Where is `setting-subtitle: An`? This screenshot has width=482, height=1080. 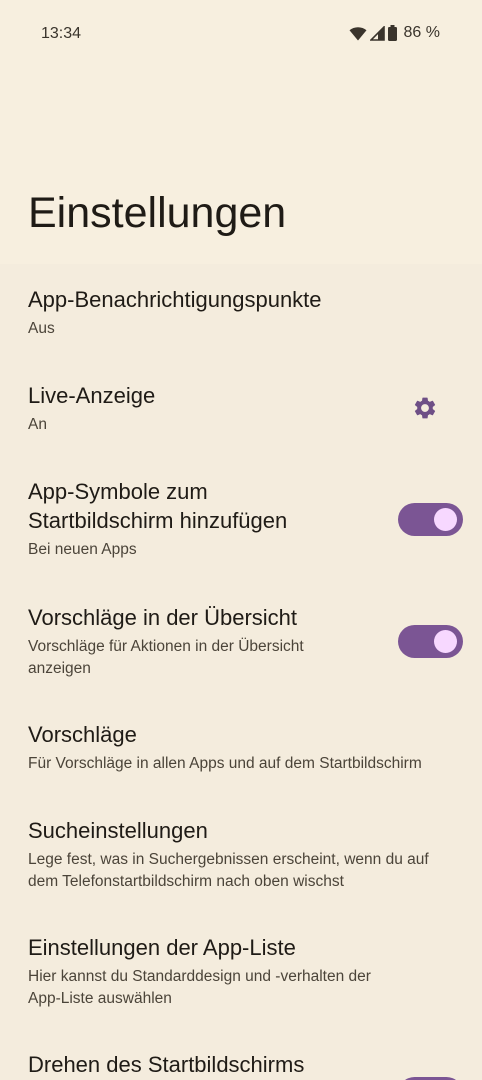
setting-subtitle: An is located at coordinates (37, 424).